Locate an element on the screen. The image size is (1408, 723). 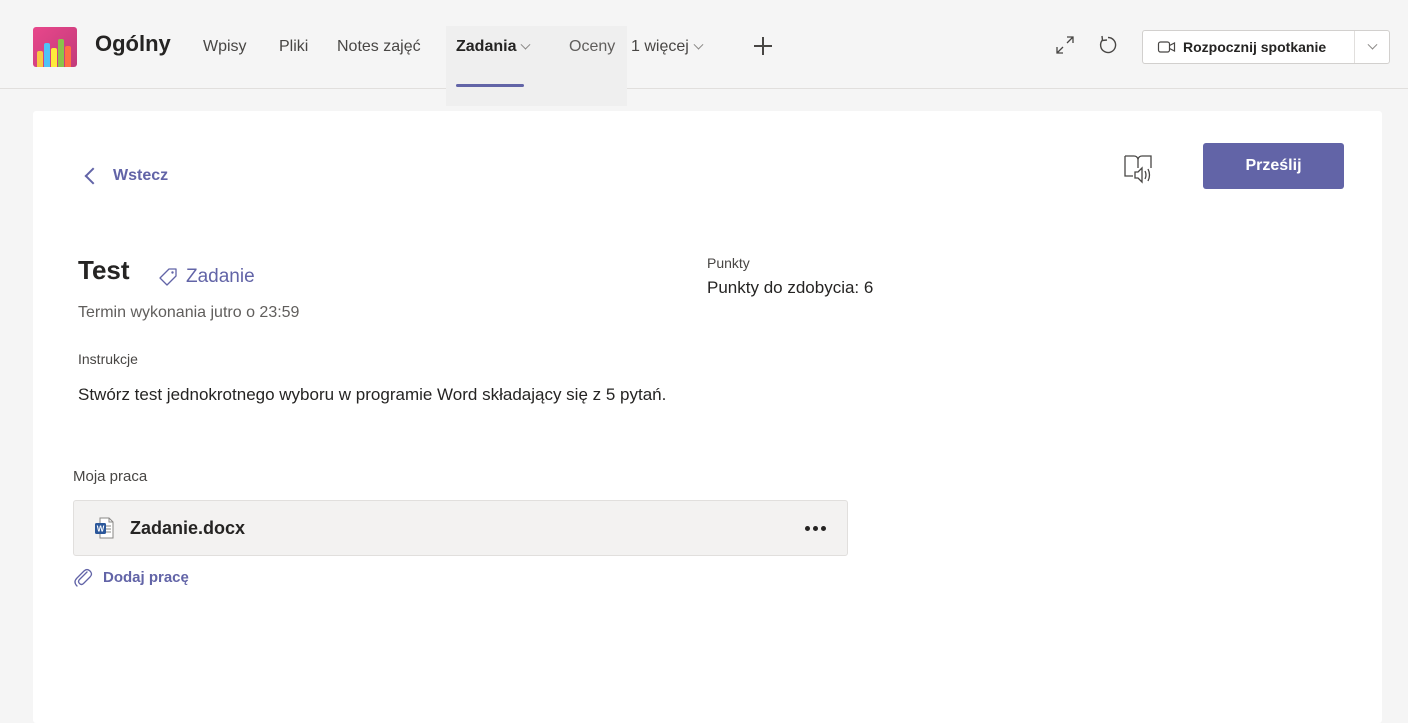
assignment-category-label: Zadanie is located at coordinates (220, 276).